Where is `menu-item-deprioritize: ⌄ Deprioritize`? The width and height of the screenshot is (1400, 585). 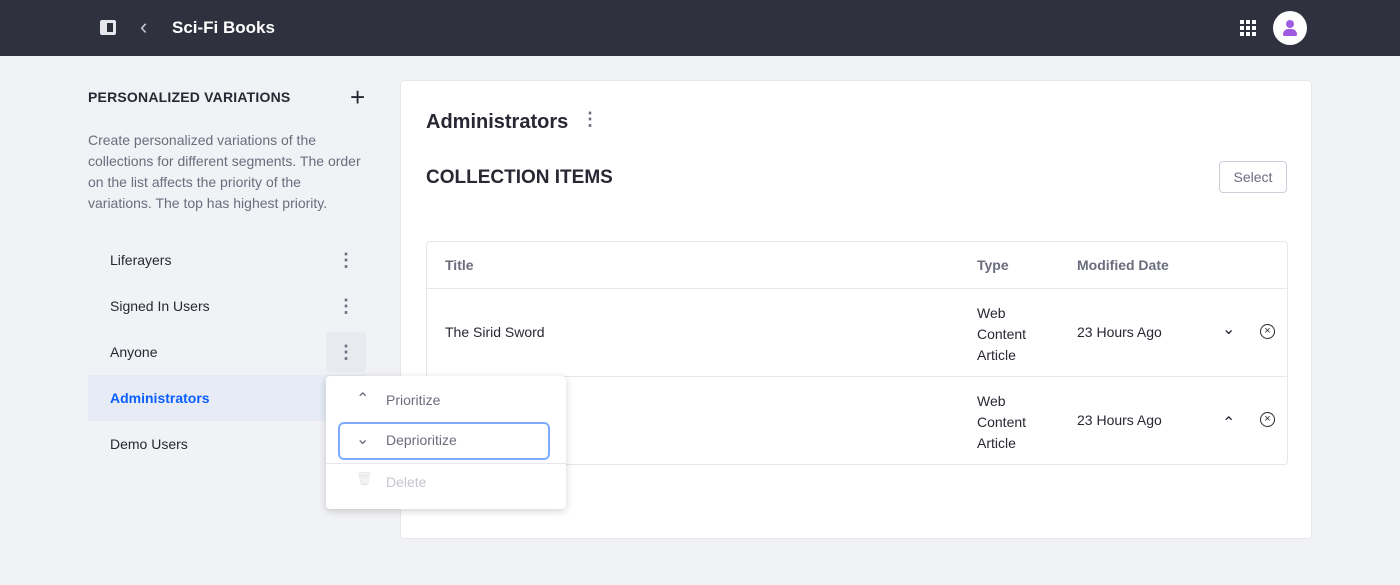
menu-item-deprioritize: ⌄ Deprioritize is located at coordinates (444, 441).